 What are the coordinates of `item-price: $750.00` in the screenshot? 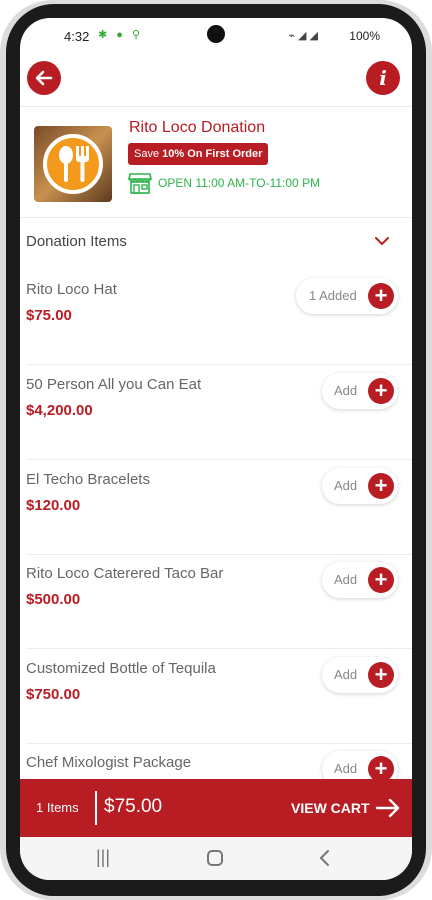 It's located at (53, 694).